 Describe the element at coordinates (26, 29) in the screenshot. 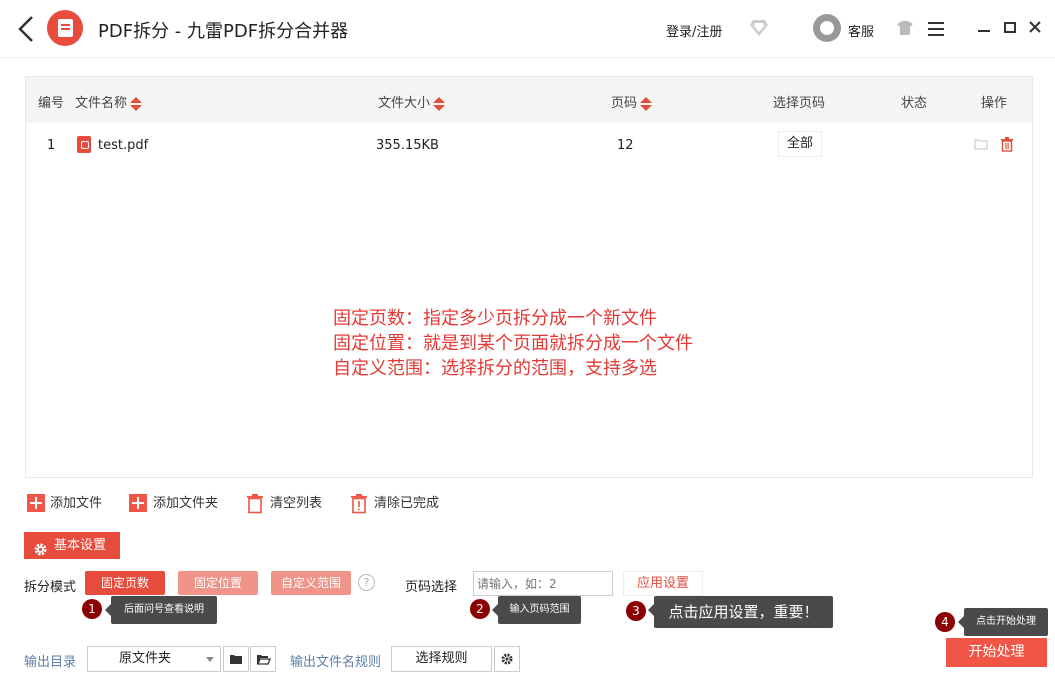

I see `back-icon` at that location.